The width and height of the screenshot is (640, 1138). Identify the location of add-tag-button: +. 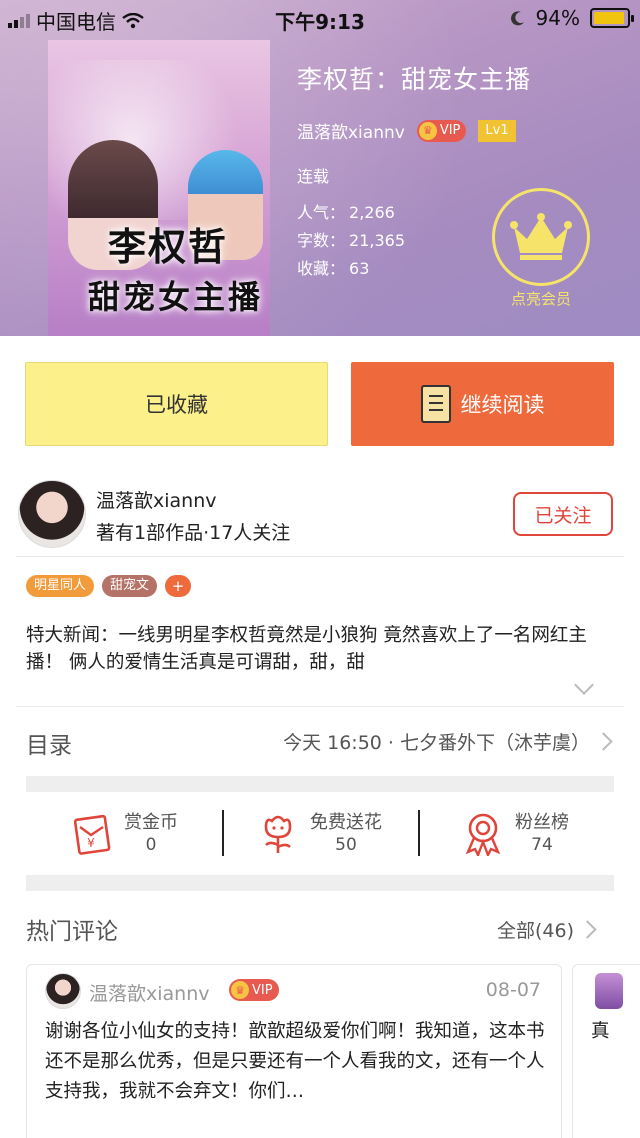
(178, 586).